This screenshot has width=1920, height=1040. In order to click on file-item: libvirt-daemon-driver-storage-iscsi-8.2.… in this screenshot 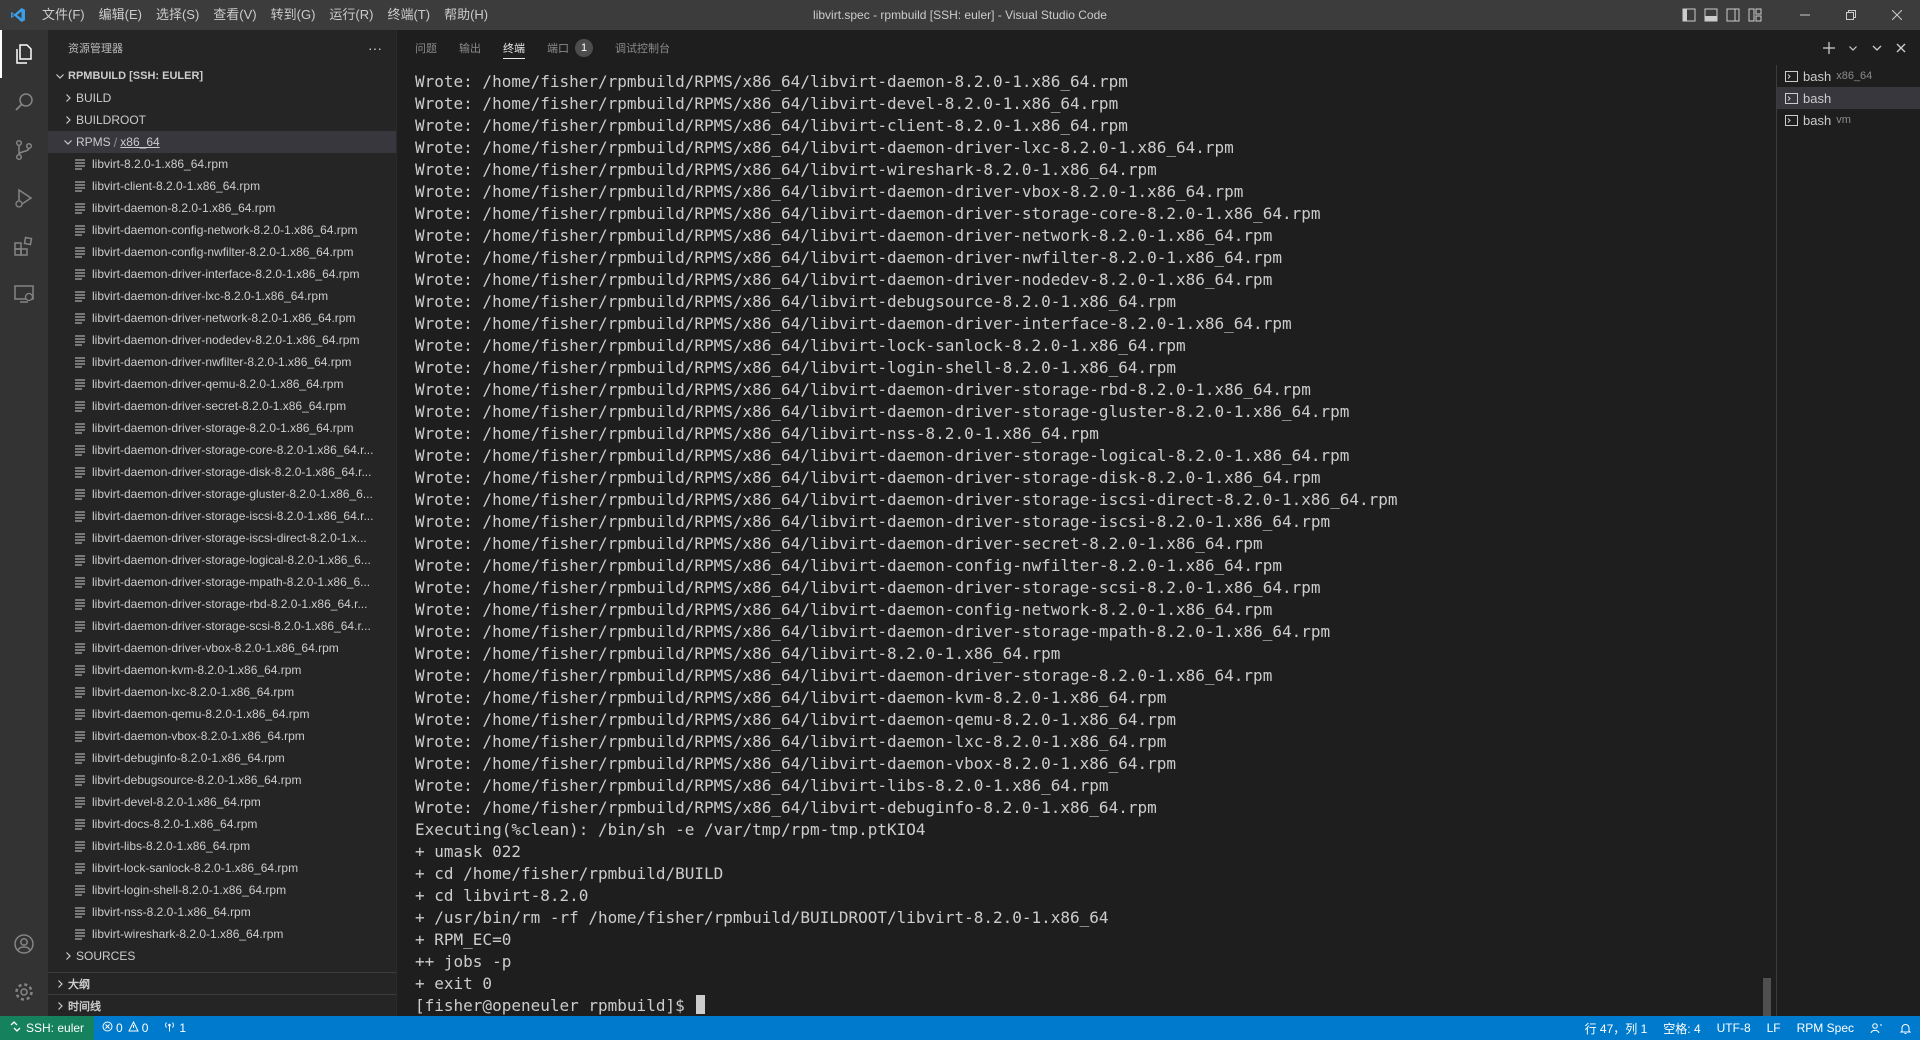, I will do `click(222, 516)`.